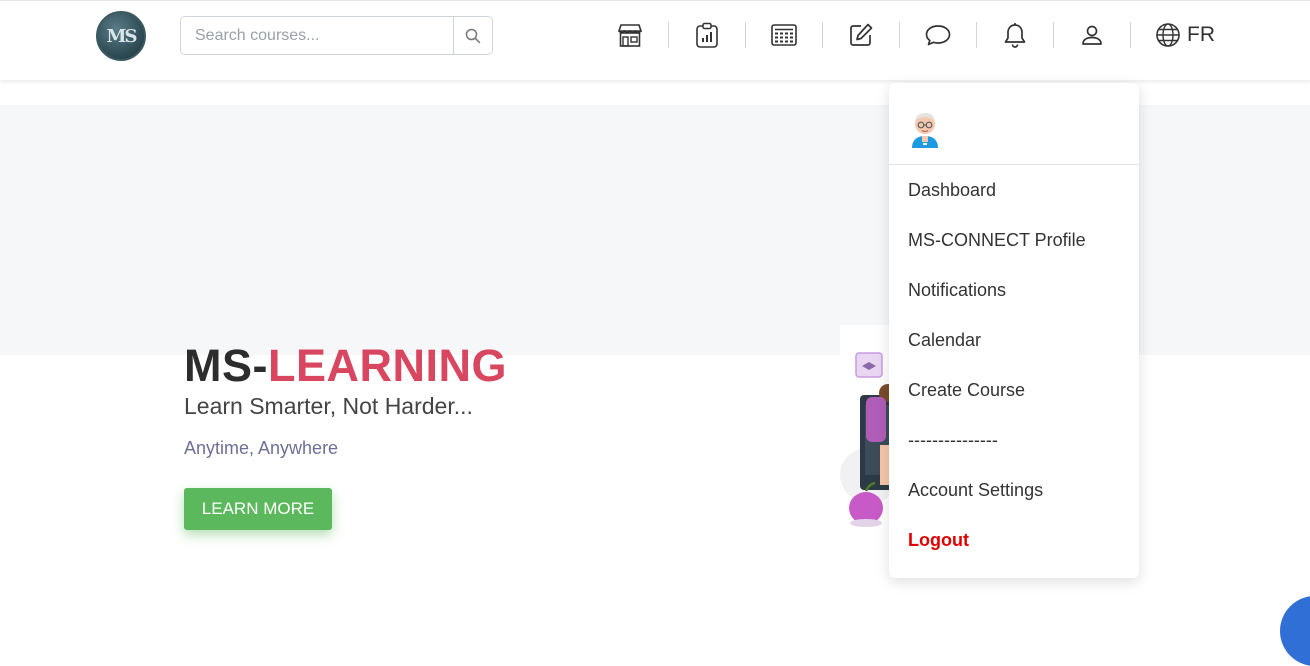 The image size is (1310, 666). I want to click on logo-text: MS, so click(121, 36).